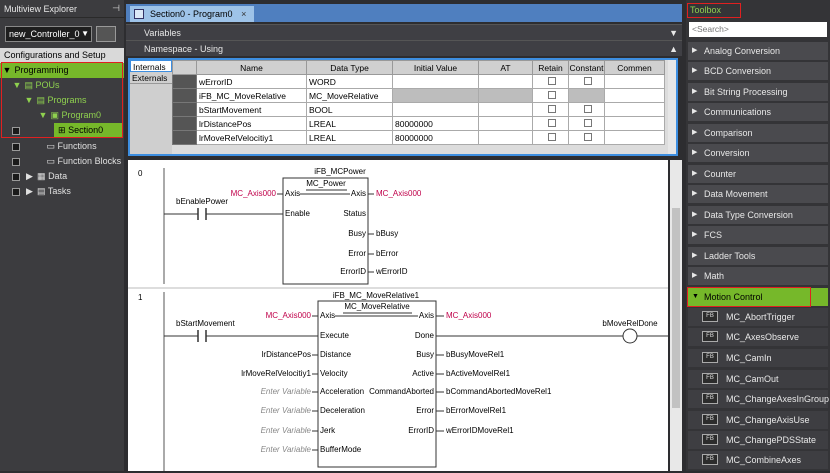 Image resolution: width=830 pixels, height=473 pixels. Describe the element at coordinates (758, 235) in the screenshot. I see `toolbox-category: ▶ FCS` at that location.